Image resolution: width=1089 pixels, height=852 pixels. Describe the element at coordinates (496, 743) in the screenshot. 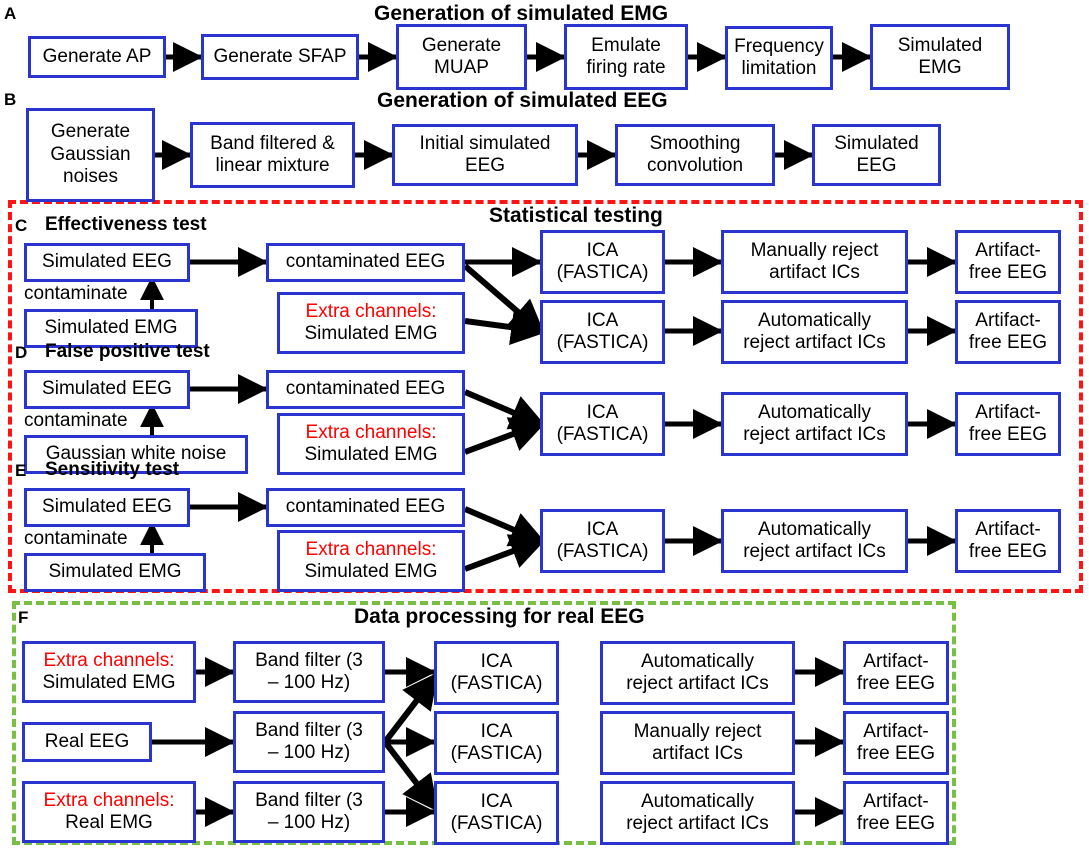

I see `node-f-ica-2: ICA (FASTICA)` at that location.